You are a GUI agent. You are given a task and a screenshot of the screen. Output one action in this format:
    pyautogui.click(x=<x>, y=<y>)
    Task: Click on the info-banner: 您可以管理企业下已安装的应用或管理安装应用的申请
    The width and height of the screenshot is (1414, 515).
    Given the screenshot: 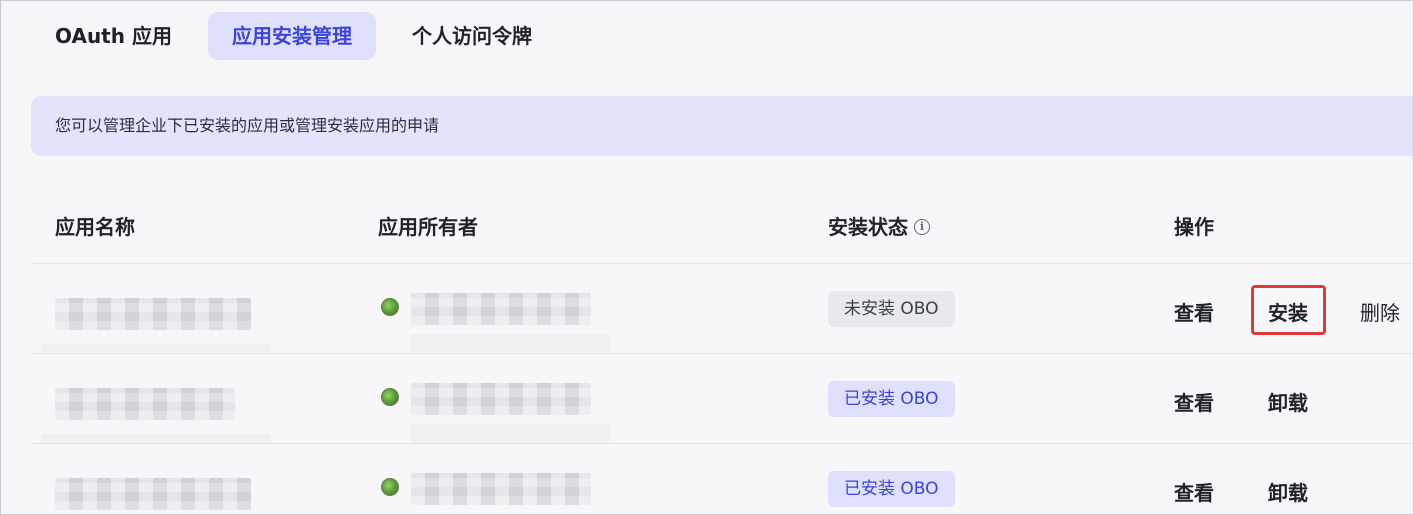 What is the action you would take?
    pyautogui.click(x=722, y=126)
    